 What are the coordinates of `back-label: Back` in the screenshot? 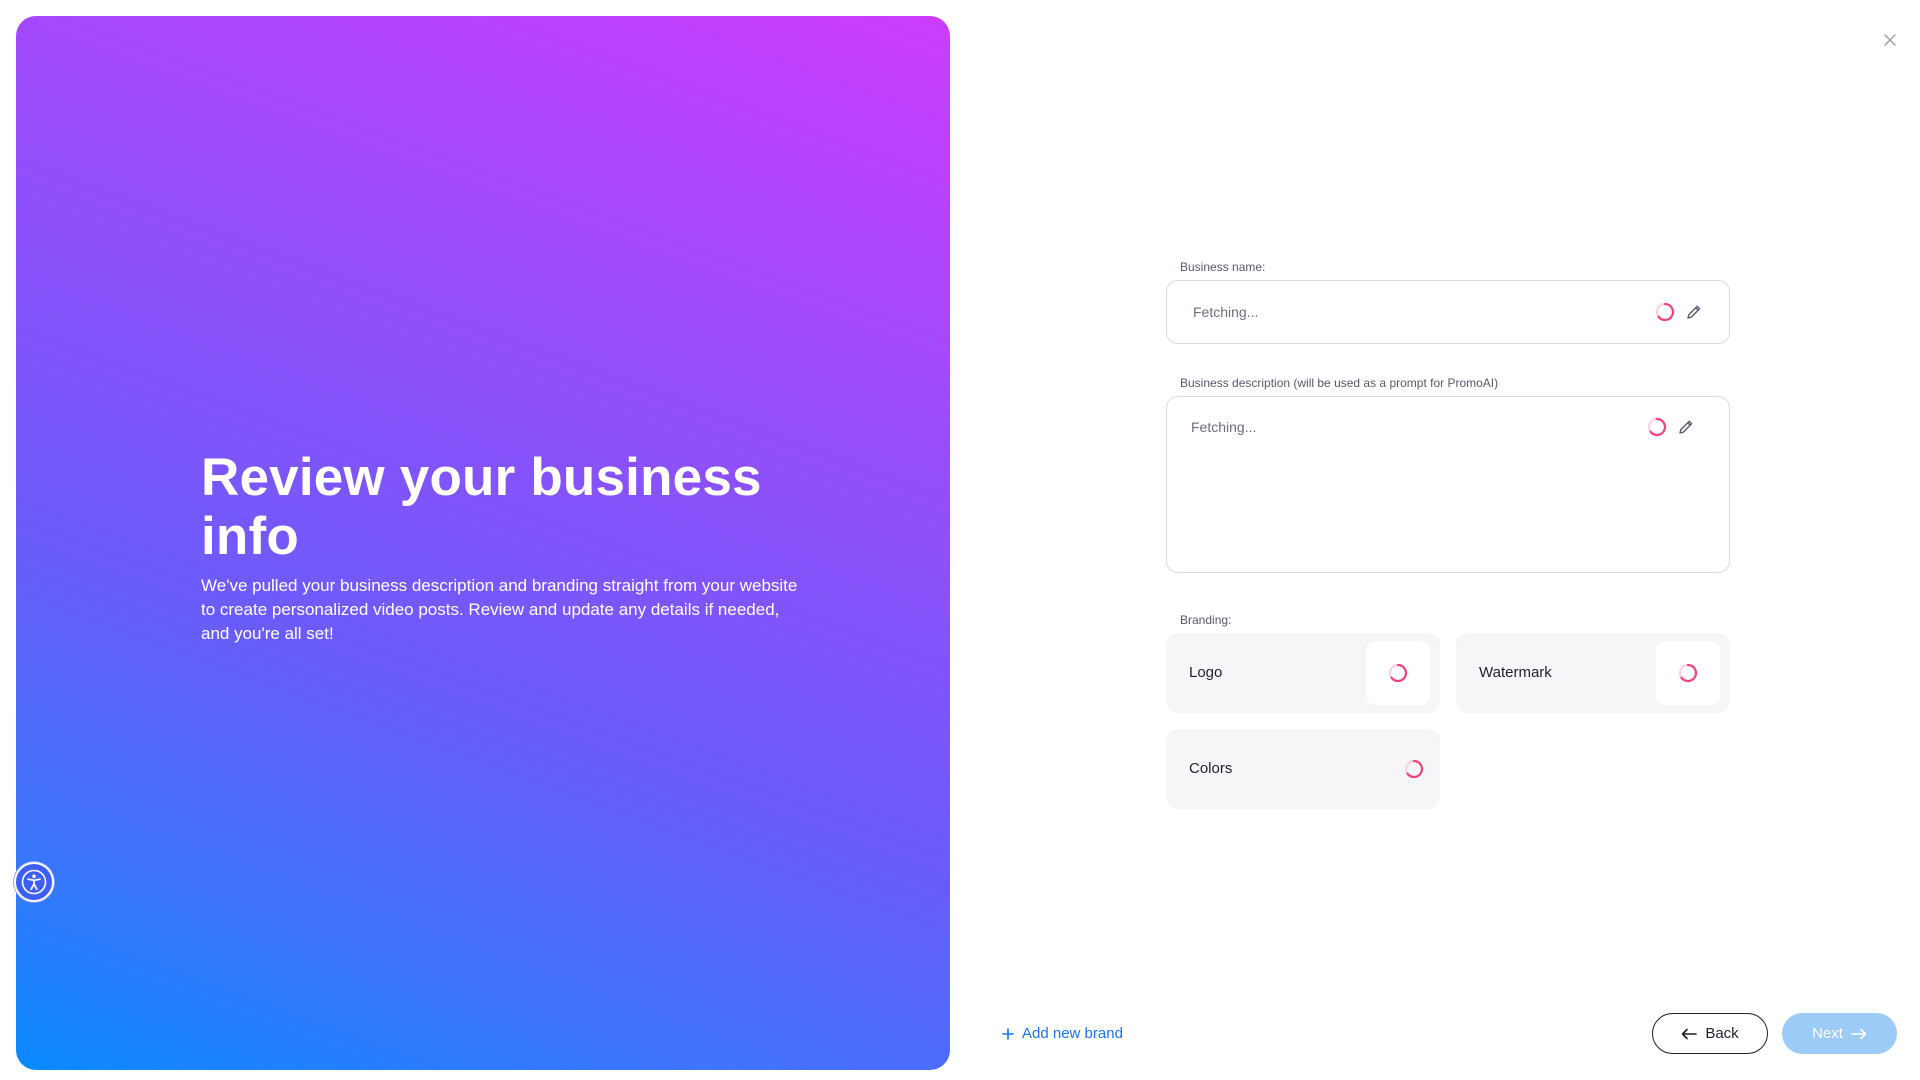 It's located at (1722, 1033).